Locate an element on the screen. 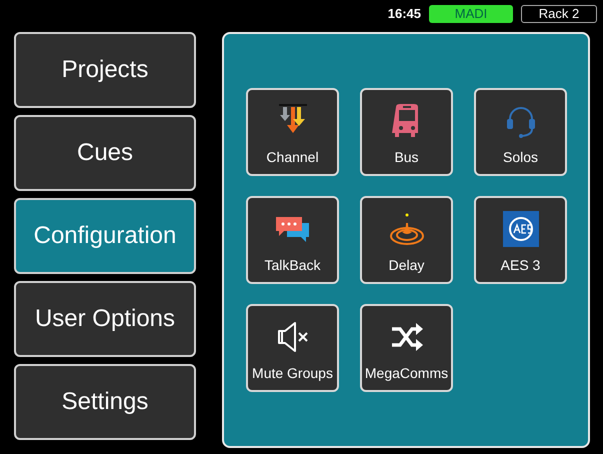 Image resolution: width=603 pixels, height=454 pixels. clock-time: 16:45 is located at coordinates (404, 14).